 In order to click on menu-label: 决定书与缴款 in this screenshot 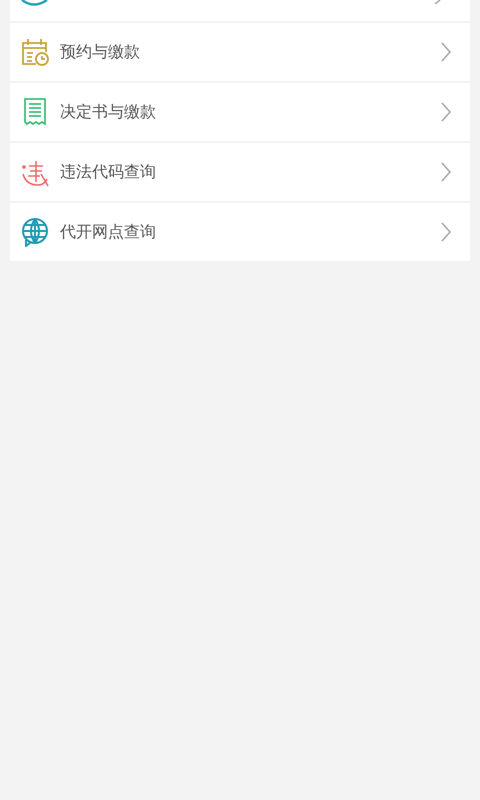, I will do `click(108, 112)`.